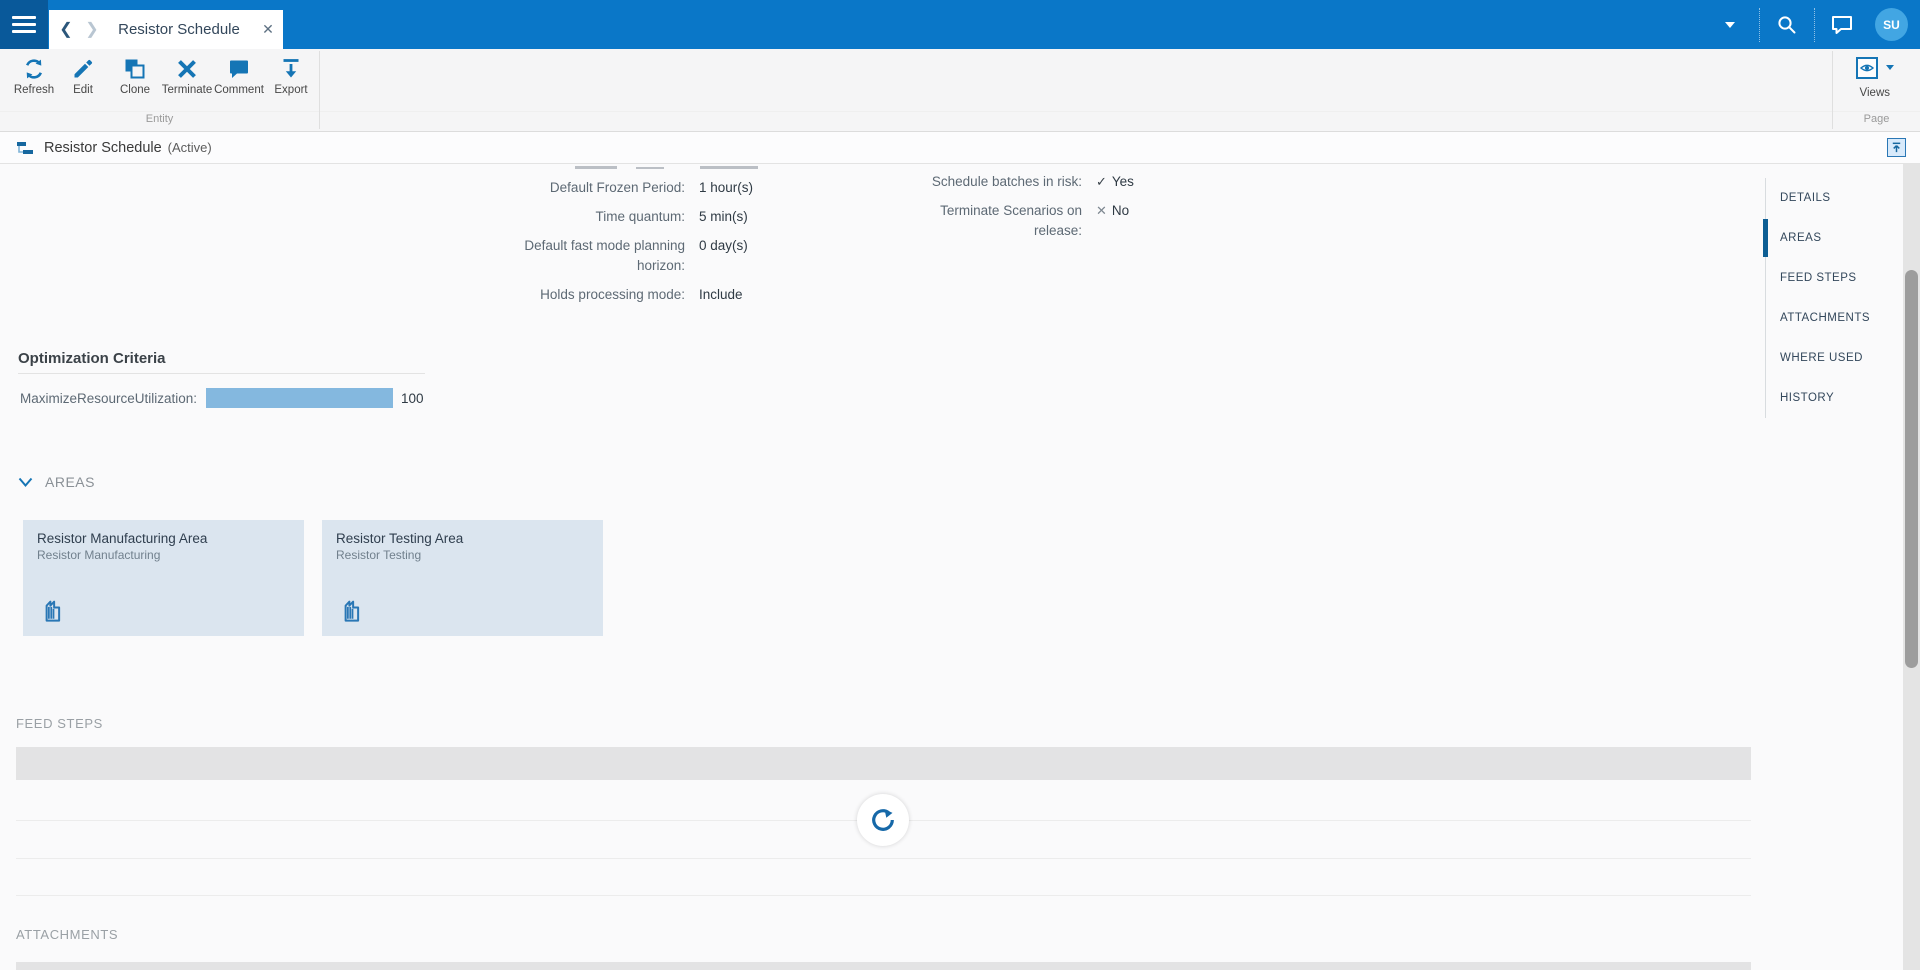 This screenshot has width=1920, height=970. What do you see at coordinates (187, 81) in the screenshot?
I see `terminate-button: Terminate` at bounding box center [187, 81].